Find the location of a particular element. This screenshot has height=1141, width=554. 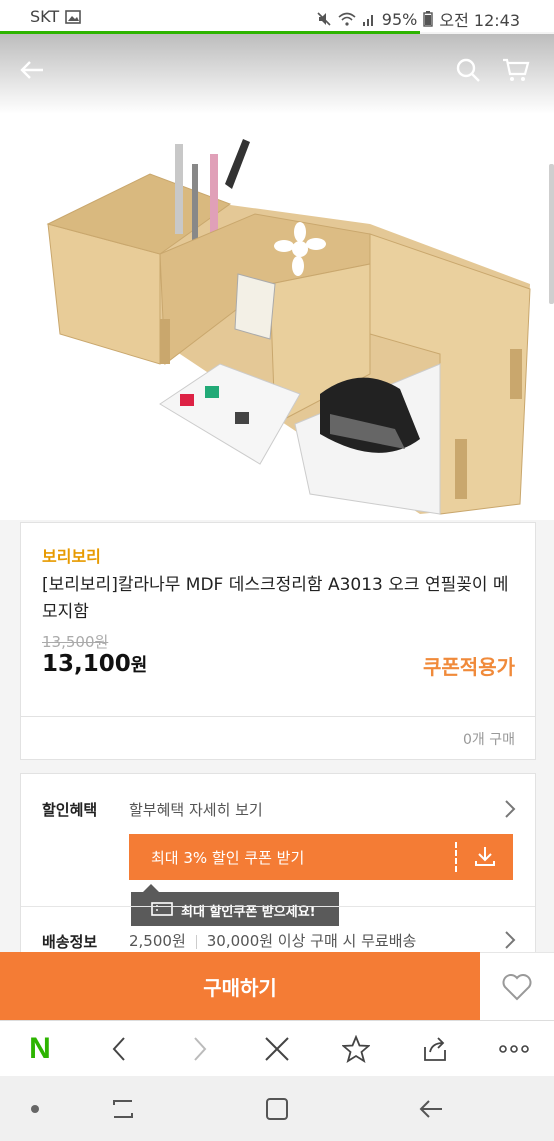

coupon-ticket-icon is located at coordinates (162, 909).